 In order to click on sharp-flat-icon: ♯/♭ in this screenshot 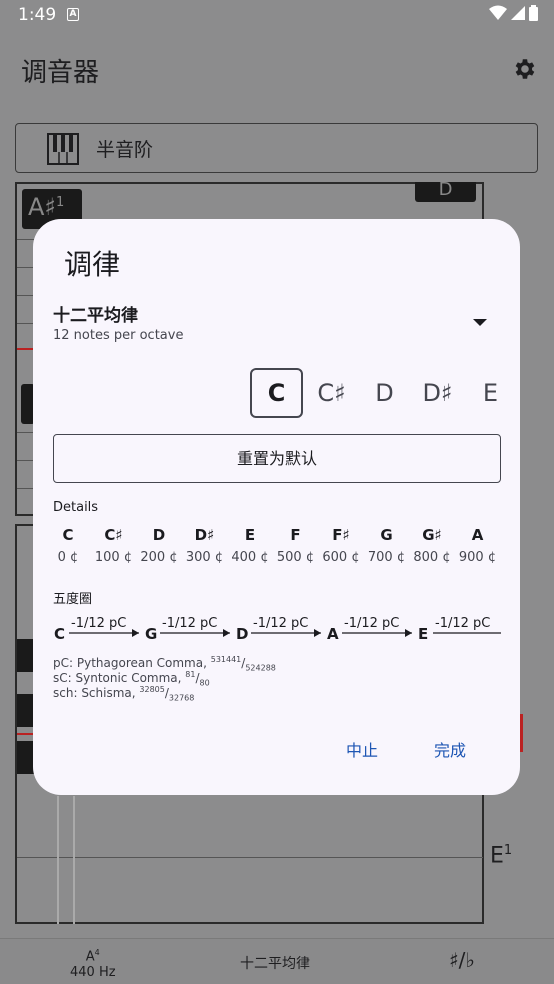, I will do `click(462, 960)`.